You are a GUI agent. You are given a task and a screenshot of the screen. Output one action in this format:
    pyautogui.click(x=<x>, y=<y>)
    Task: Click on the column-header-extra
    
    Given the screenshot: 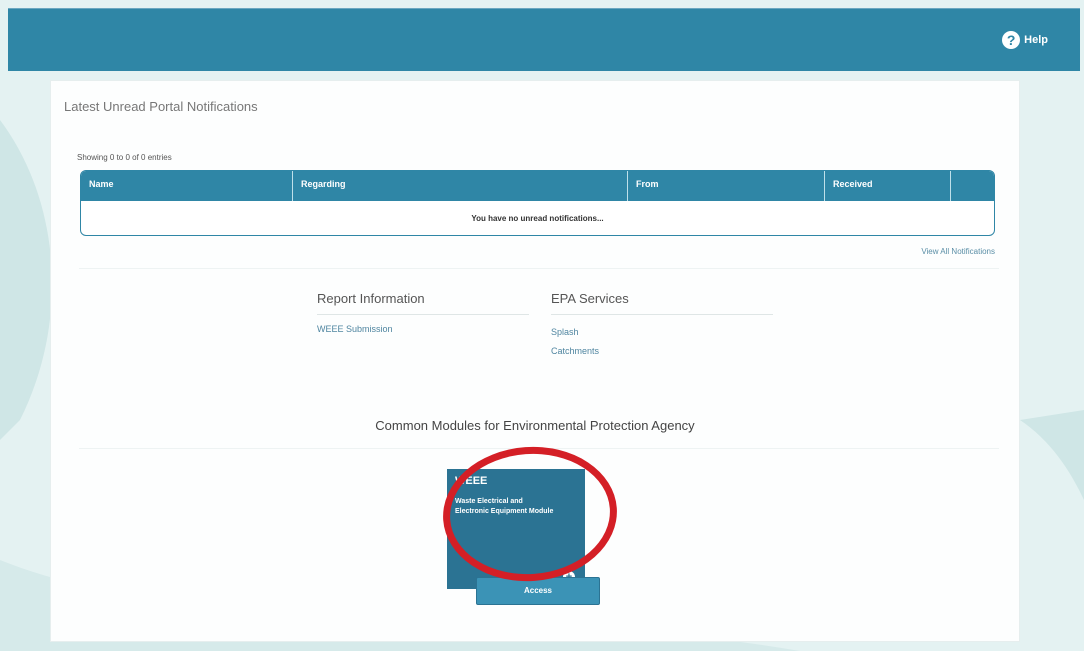 What is the action you would take?
    pyautogui.click(x=971, y=186)
    